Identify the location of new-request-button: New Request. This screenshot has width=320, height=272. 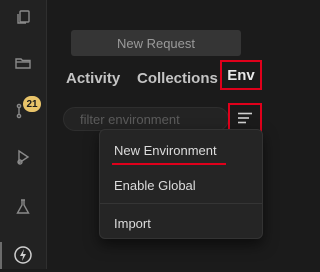
(156, 43).